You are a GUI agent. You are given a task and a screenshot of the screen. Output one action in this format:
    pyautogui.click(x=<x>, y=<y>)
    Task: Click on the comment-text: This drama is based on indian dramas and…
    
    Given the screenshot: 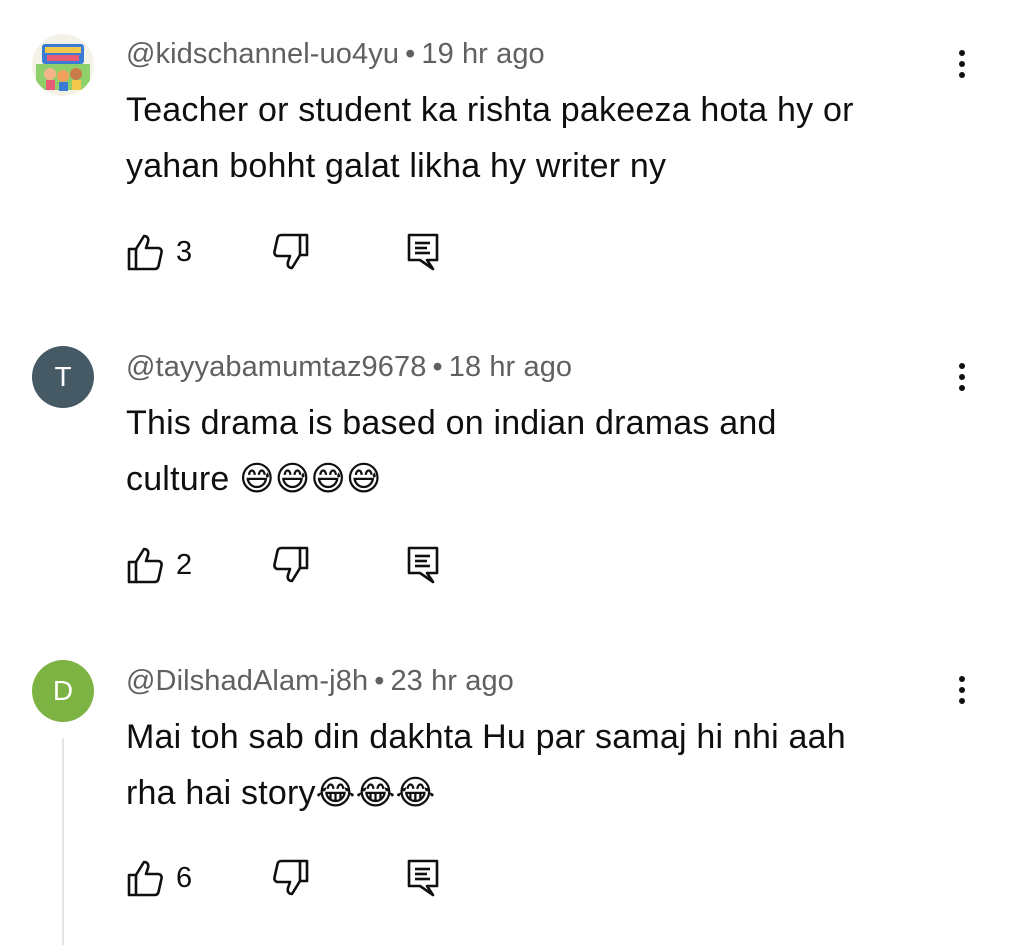 What is the action you would take?
    pyautogui.click(x=541, y=451)
    